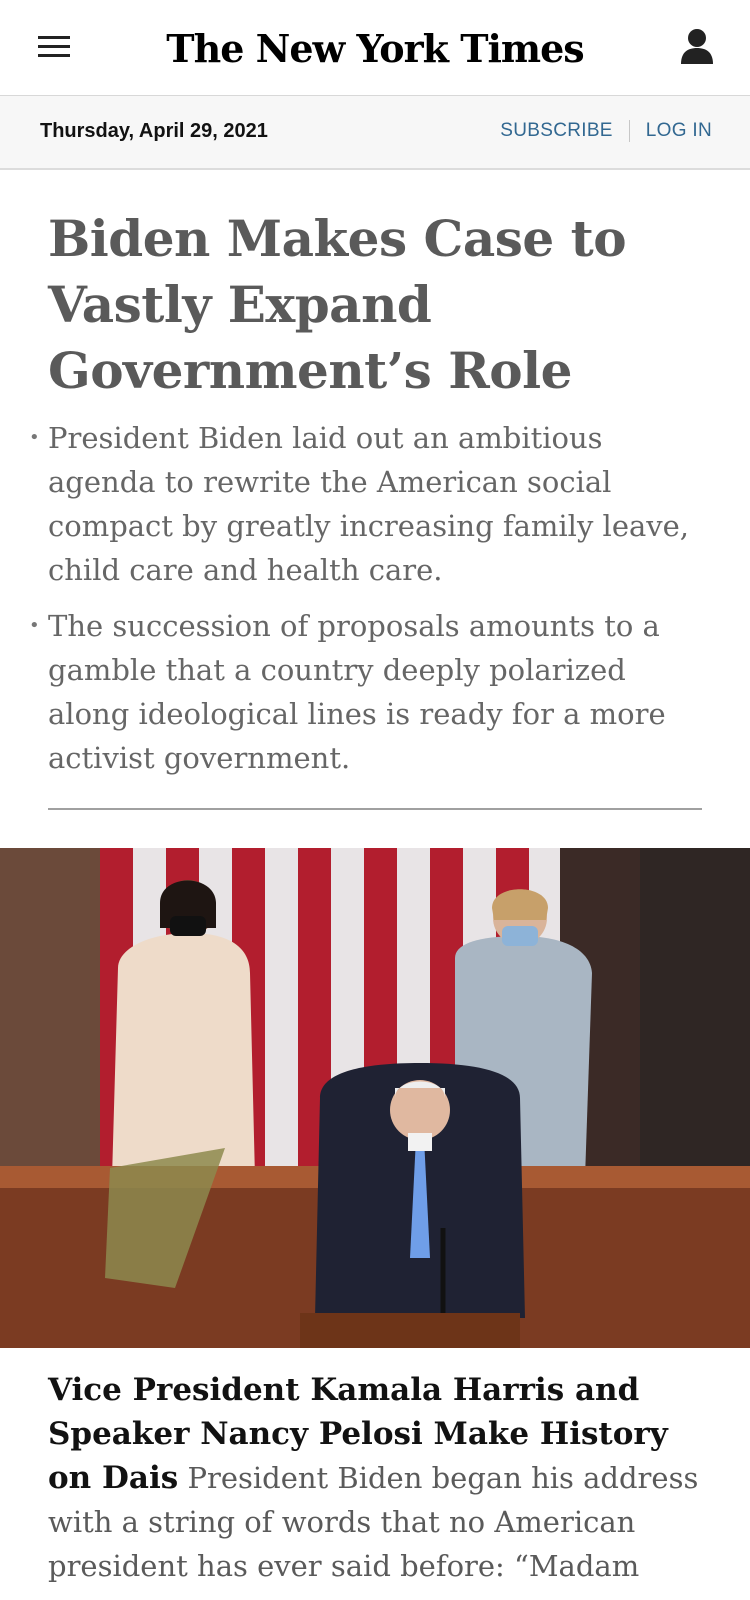  Describe the element at coordinates (629, 131) in the screenshot. I see `divider` at that location.